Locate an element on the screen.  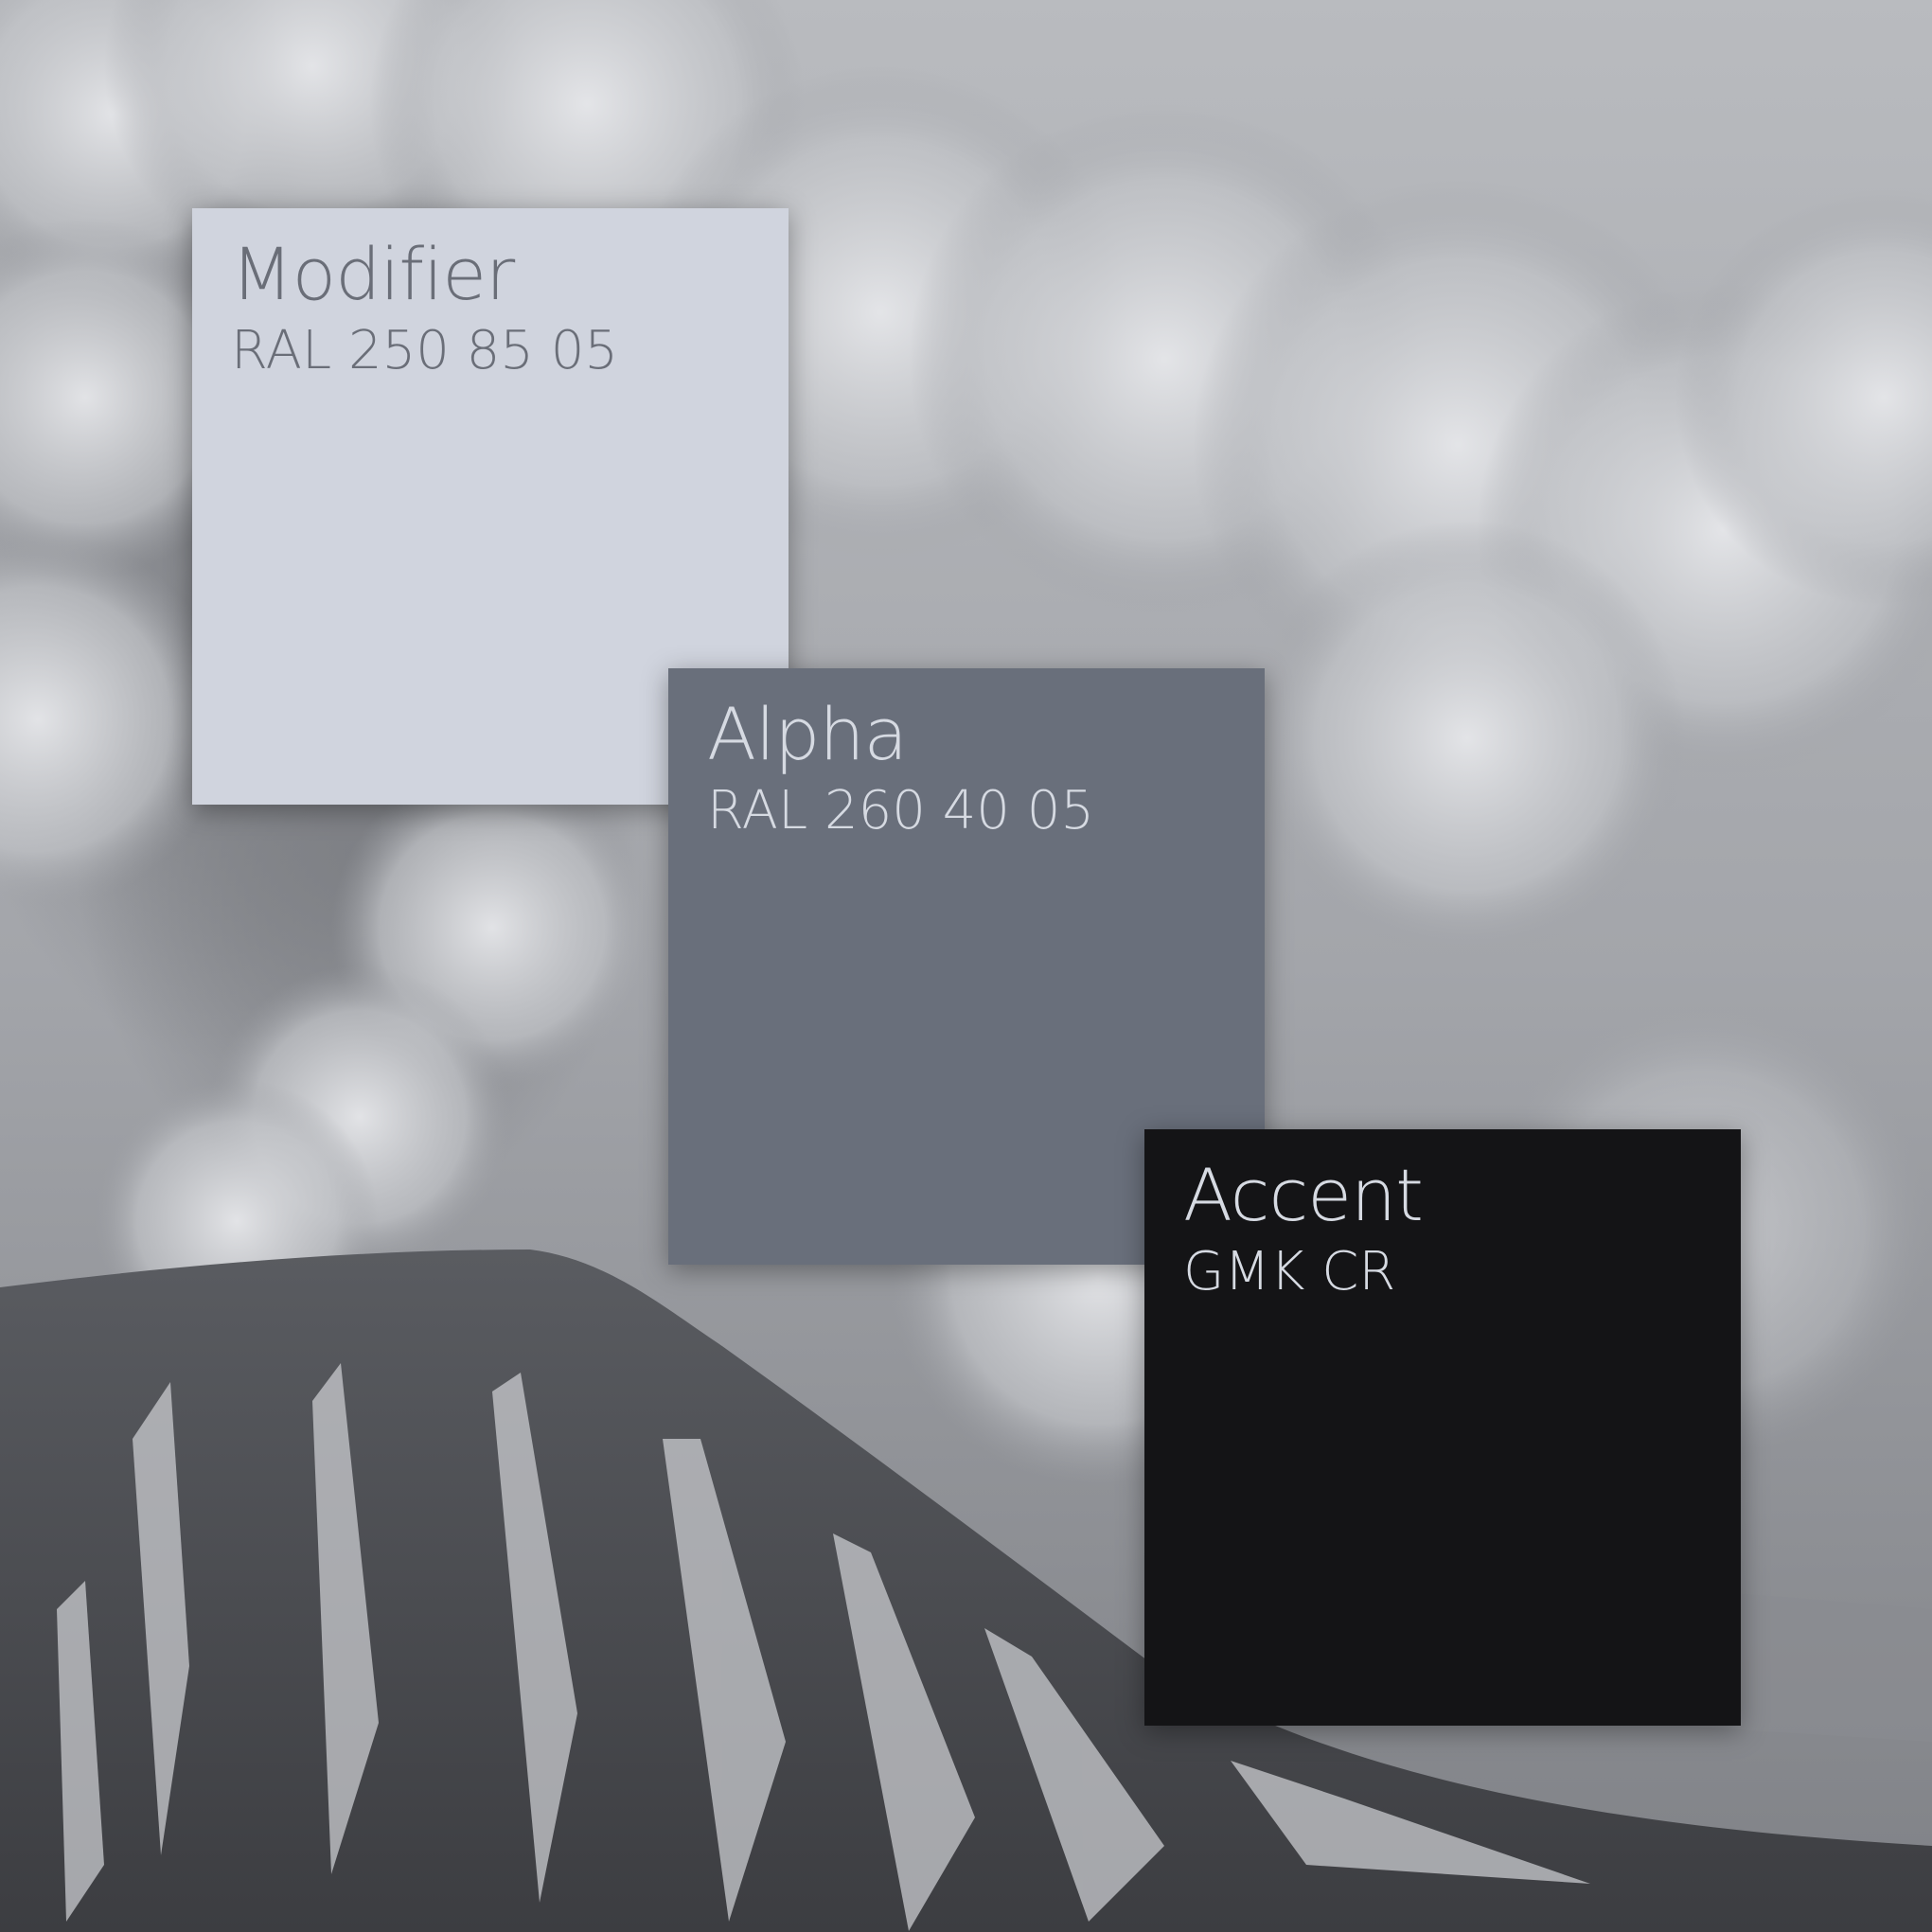
swatch-name: Modifier is located at coordinates (373, 274).